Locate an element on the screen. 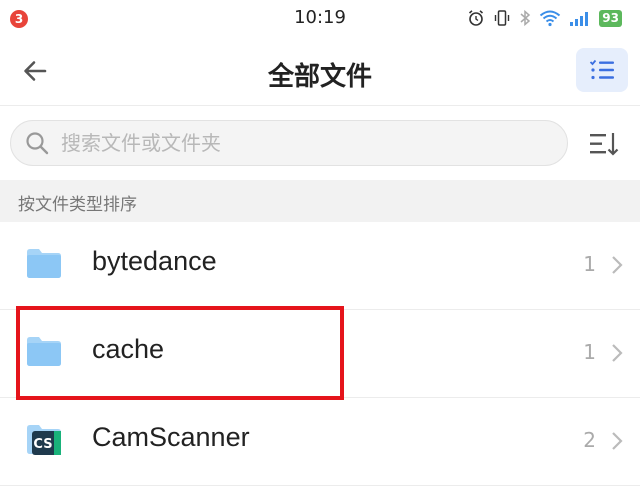 This screenshot has height=486, width=640. list-view-toggle-button is located at coordinates (602, 70).